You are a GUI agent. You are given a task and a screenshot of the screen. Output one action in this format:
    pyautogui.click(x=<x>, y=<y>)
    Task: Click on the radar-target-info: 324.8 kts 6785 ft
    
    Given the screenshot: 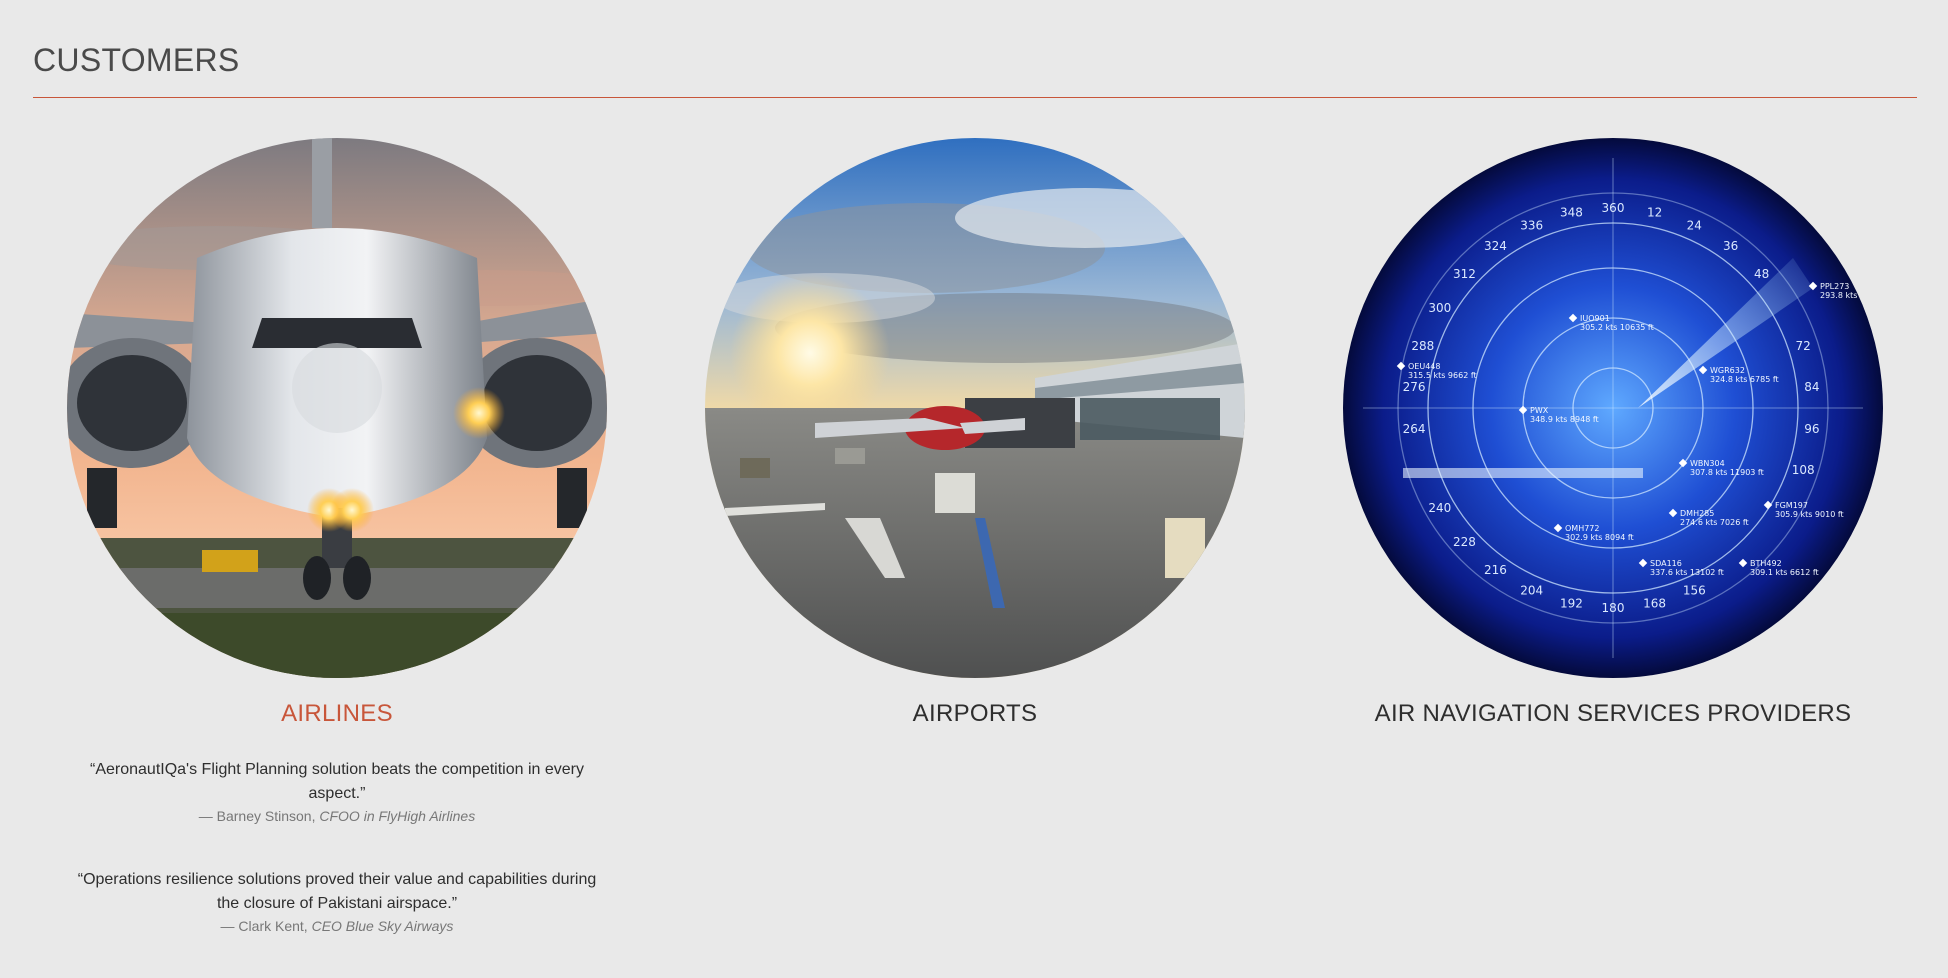 What is the action you would take?
    pyautogui.click(x=1744, y=379)
    